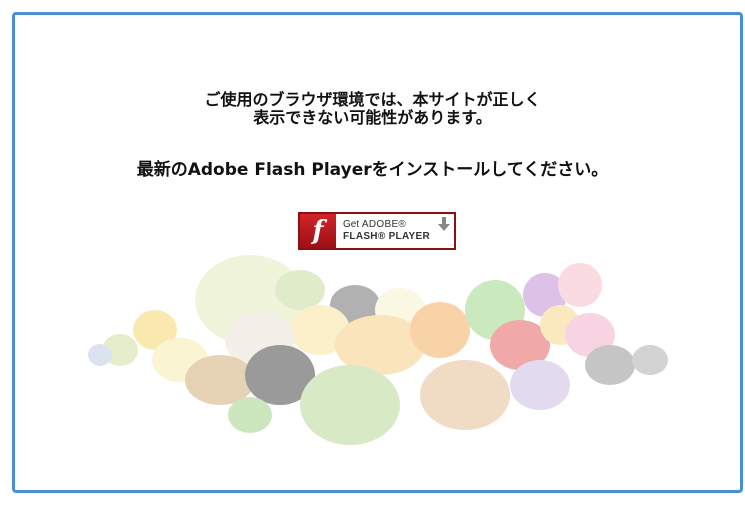 This screenshot has height=506, width=745. What do you see at coordinates (440, 330) in the screenshot?
I see `mascot-orange` at bounding box center [440, 330].